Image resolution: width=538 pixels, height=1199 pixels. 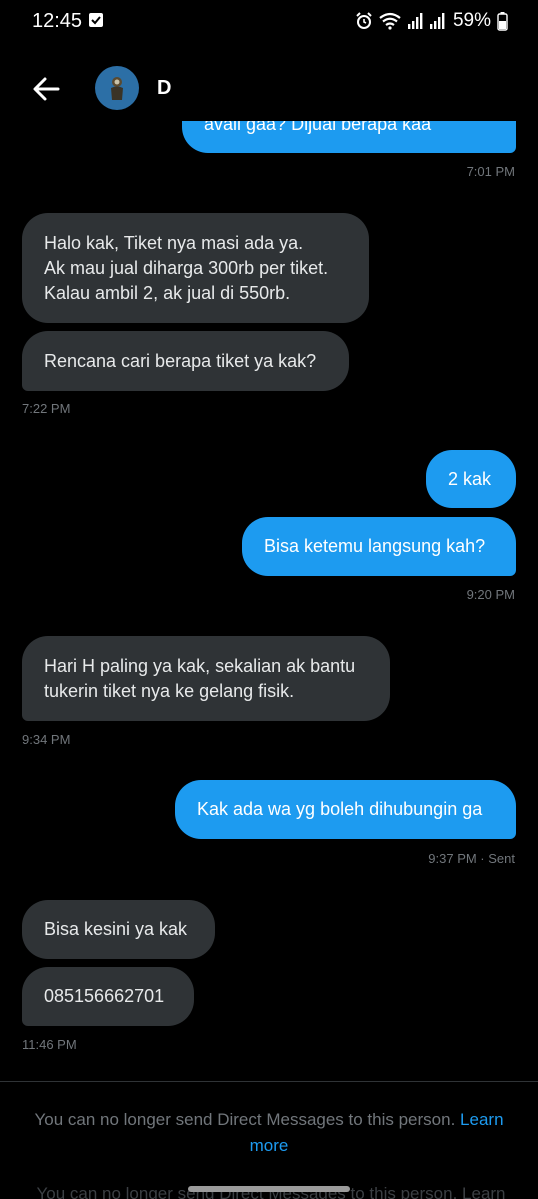 What do you see at coordinates (471, 858) in the screenshot?
I see `message-timestamp: 9:37 PM · Sent` at bounding box center [471, 858].